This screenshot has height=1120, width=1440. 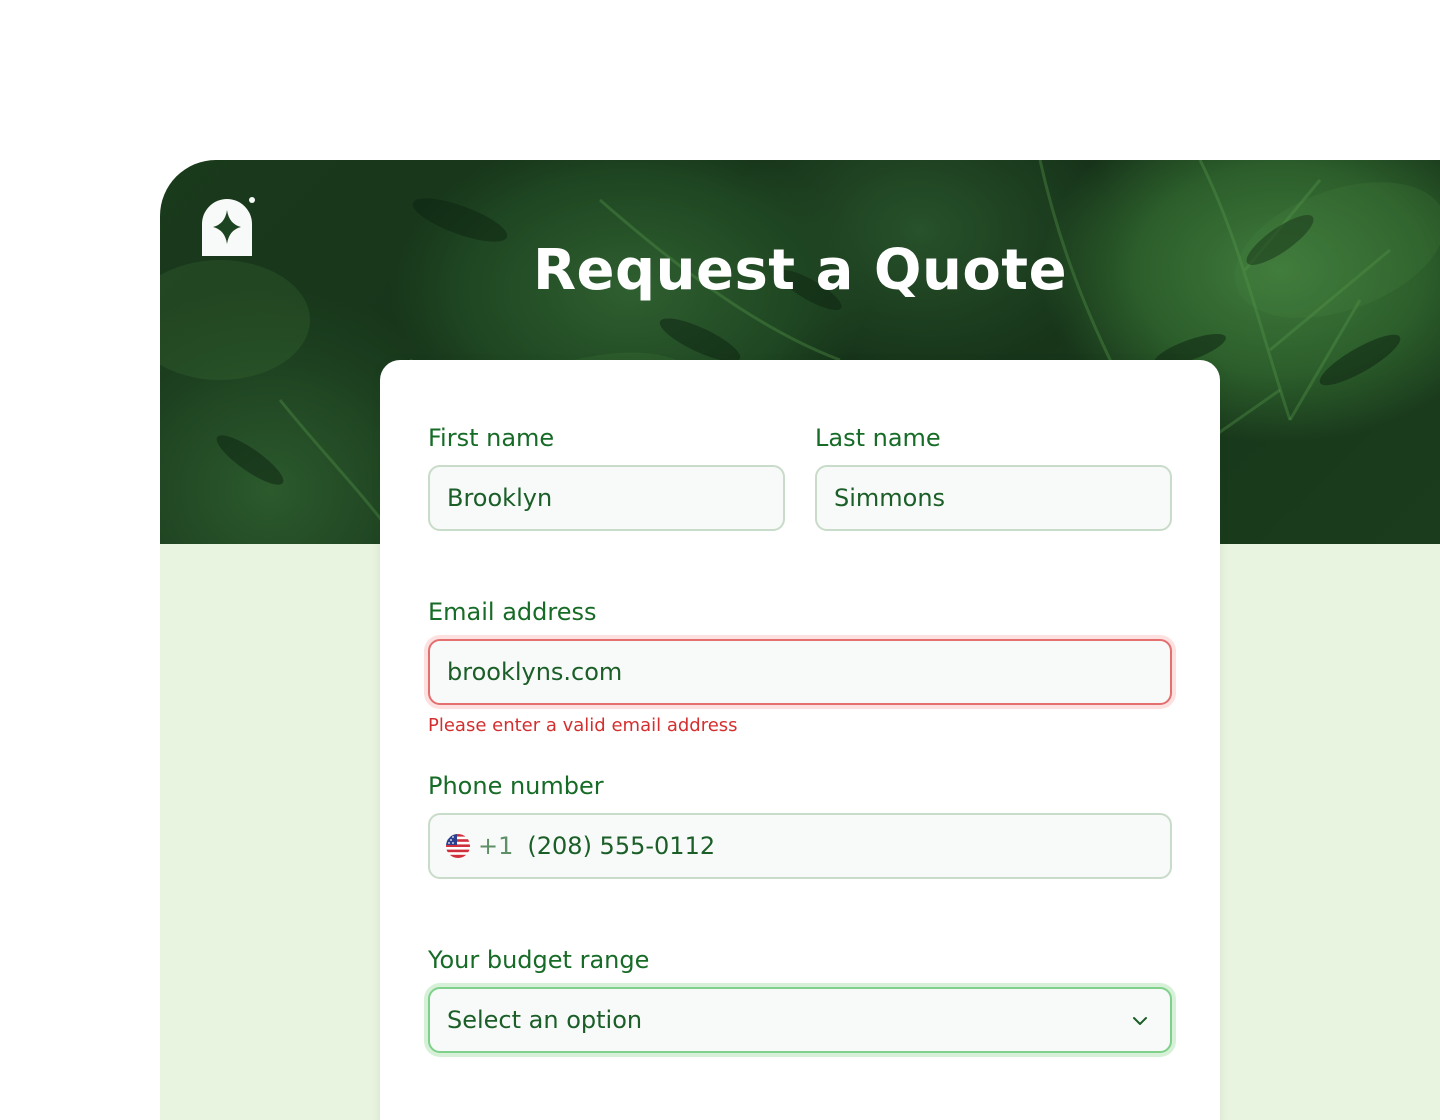 What do you see at coordinates (458, 846) in the screenshot?
I see `us-flag-icon` at bounding box center [458, 846].